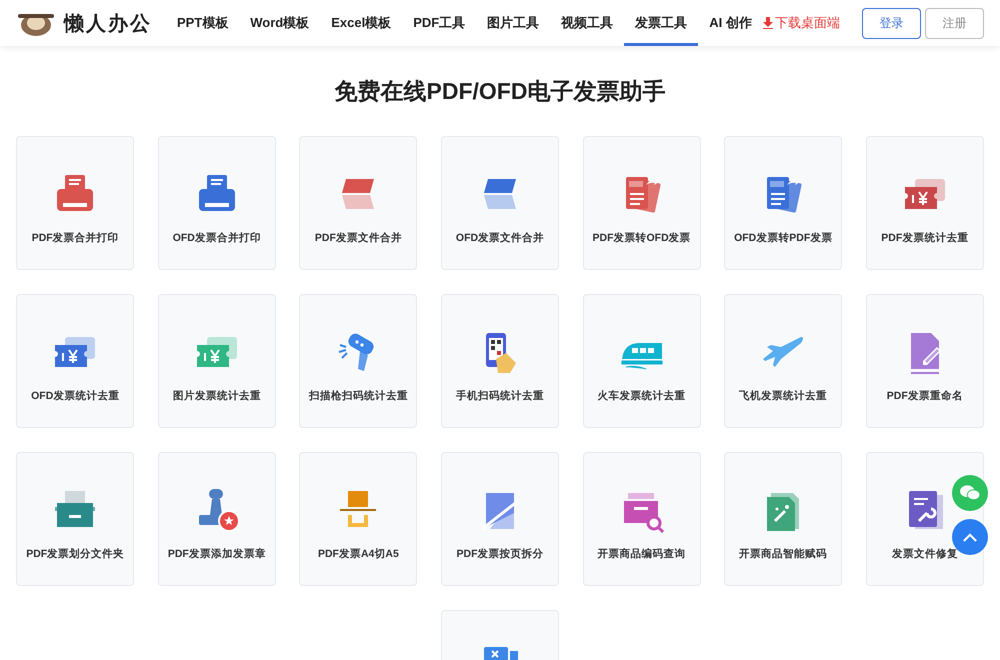 The width and height of the screenshot is (1000, 660). Describe the element at coordinates (970, 537) in the screenshot. I see `chevron-up-icon` at that location.